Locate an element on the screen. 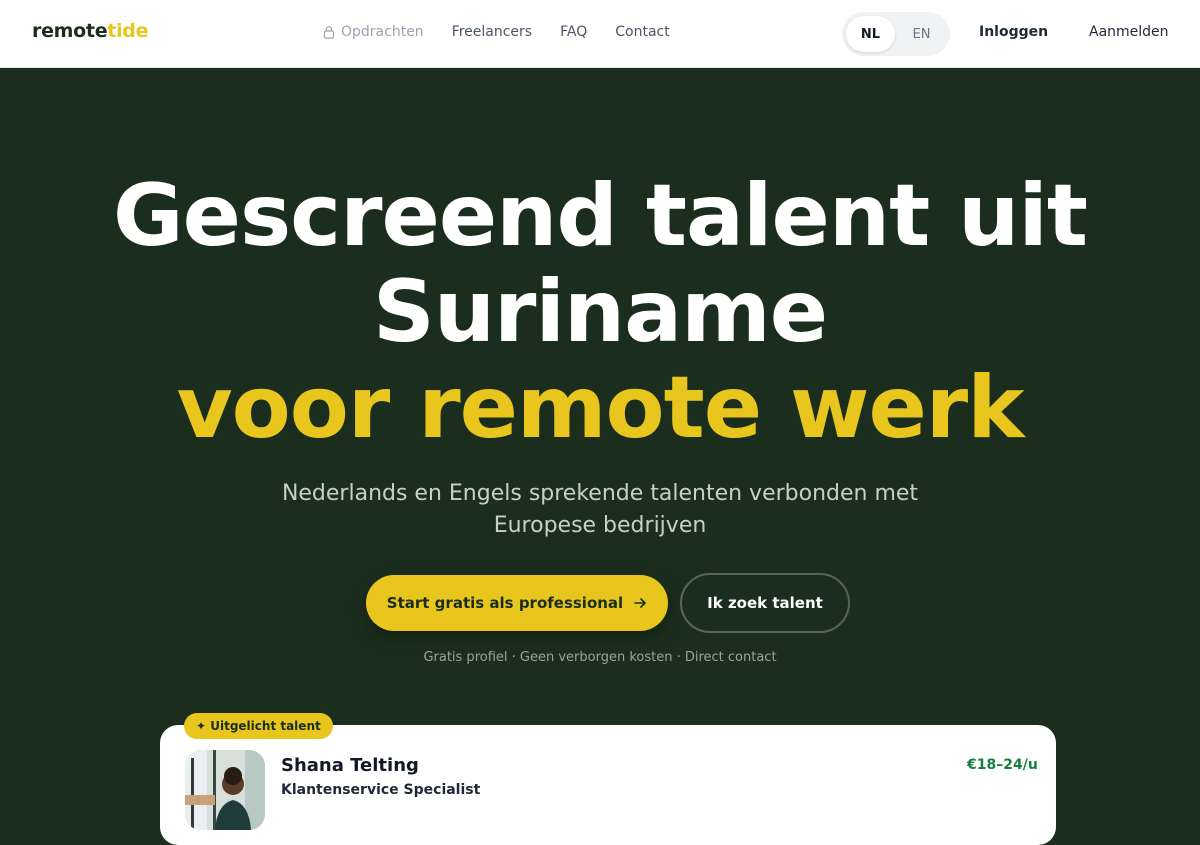 The image size is (1200, 845). logo-part-remote: remote is located at coordinates (70, 31).